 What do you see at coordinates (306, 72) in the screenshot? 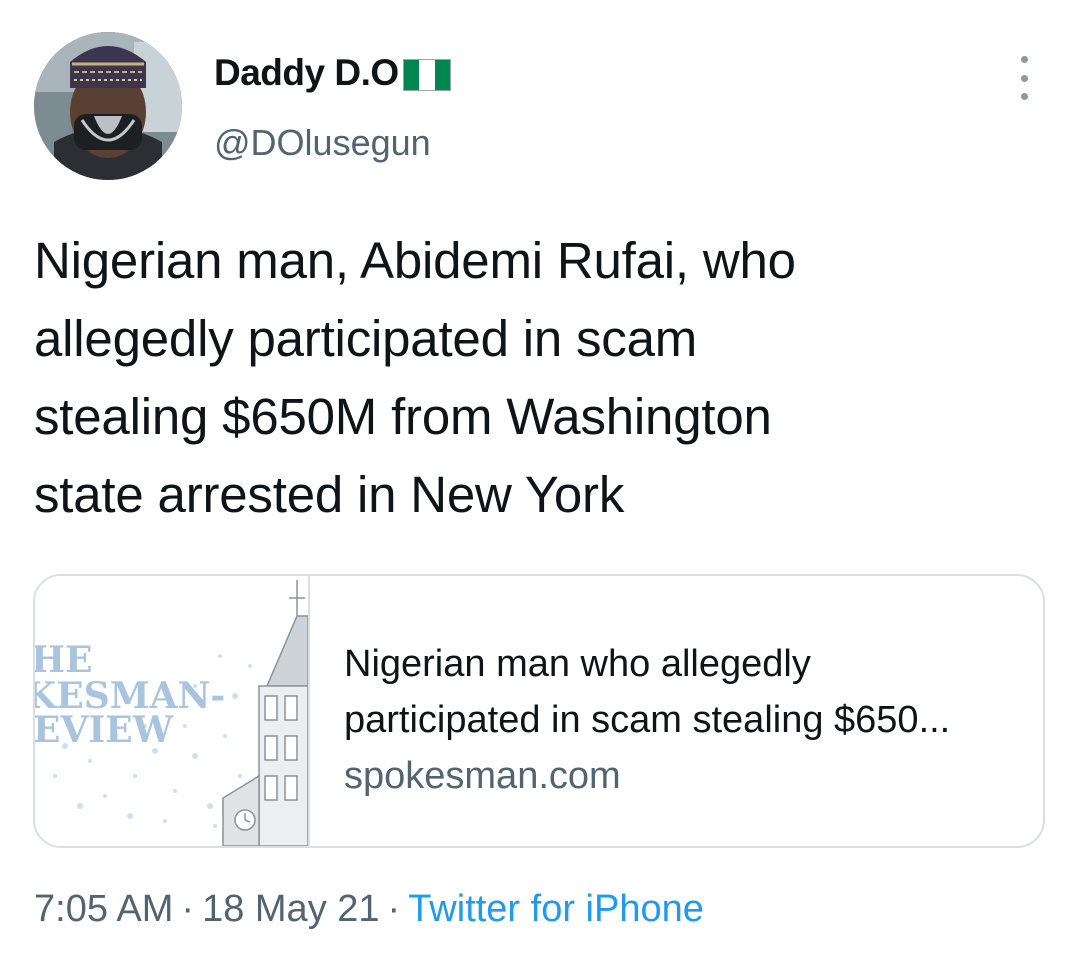
I see `author-name-text: Daddy D.O` at bounding box center [306, 72].